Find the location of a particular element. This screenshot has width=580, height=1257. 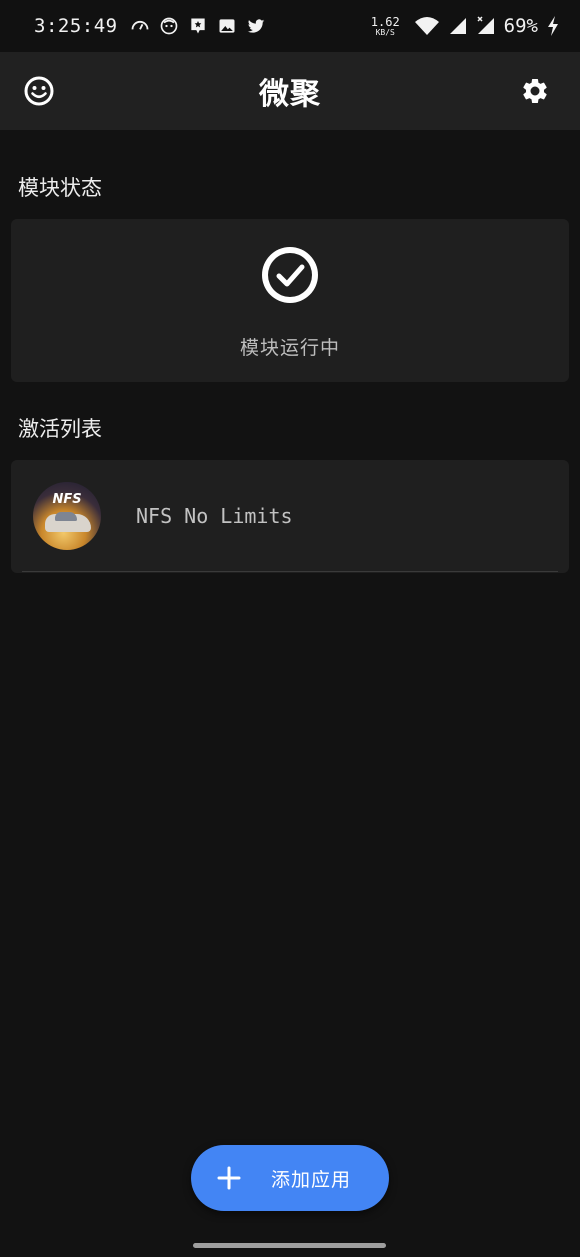

speedometer-icon is located at coordinates (139, 25).